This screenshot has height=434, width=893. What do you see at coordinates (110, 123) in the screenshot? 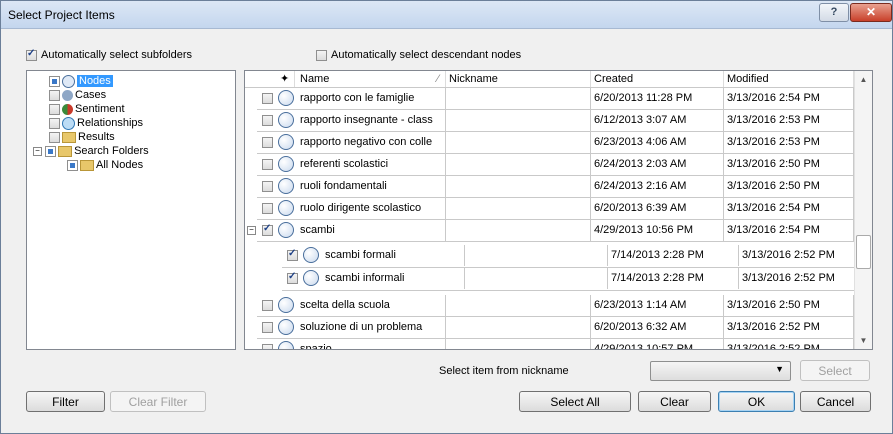
I see `tree-item-label: Relationships` at bounding box center [110, 123].